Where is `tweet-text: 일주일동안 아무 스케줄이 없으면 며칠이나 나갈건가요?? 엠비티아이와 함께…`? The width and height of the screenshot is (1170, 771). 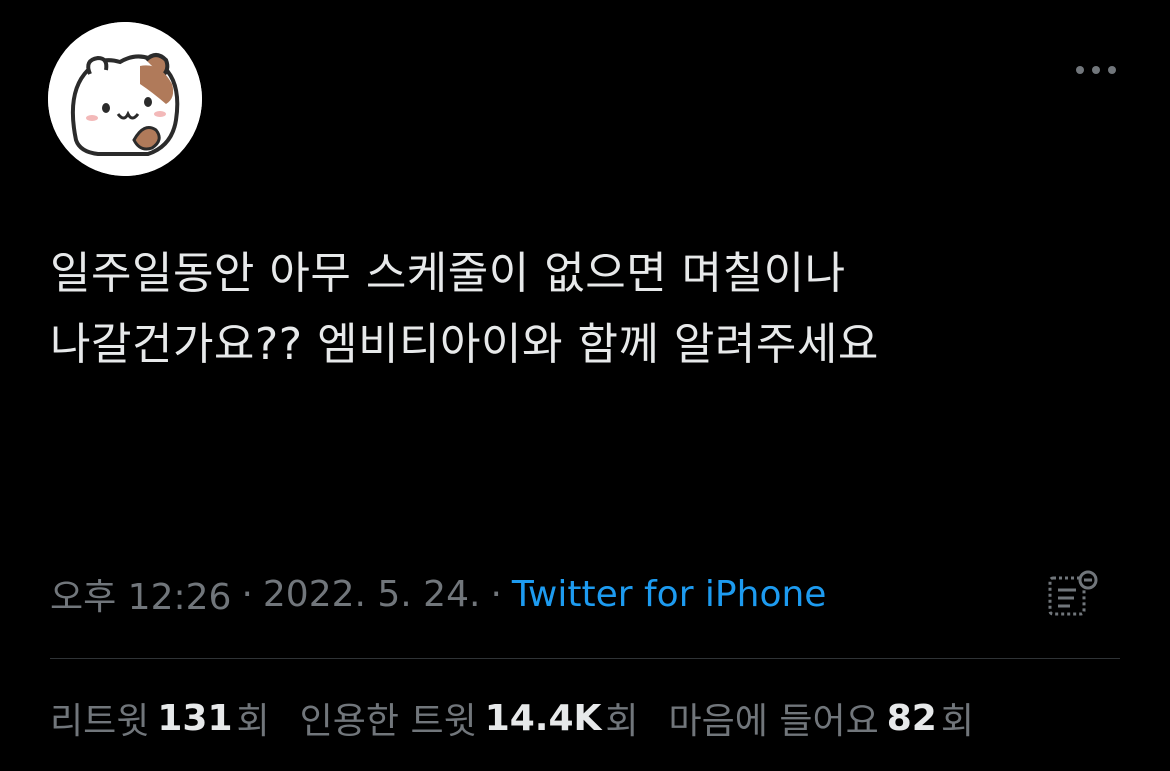 tweet-text: 일주일동안 아무 스케줄이 없으면 며칠이나 나갈건가요?? 엠비티아이와 함께… is located at coordinates (464, 309).